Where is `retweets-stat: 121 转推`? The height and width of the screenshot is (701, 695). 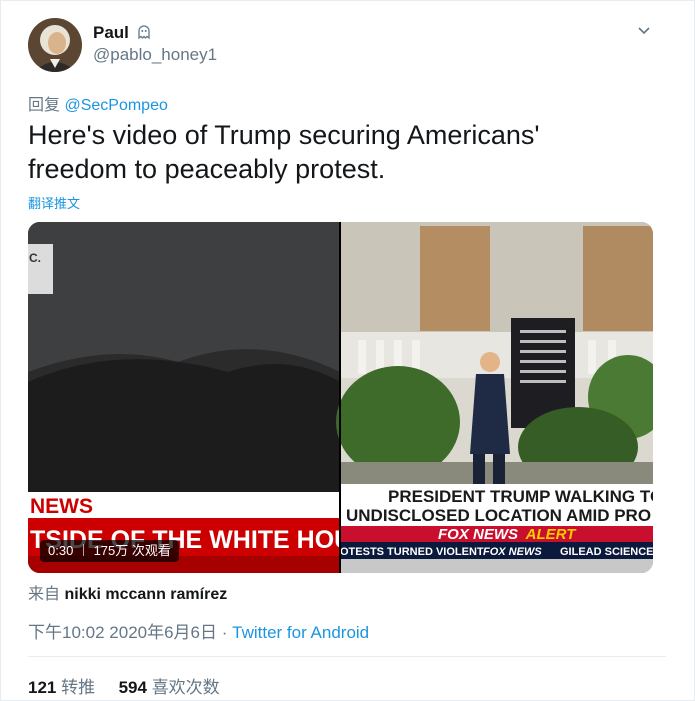 retweets-stat: 121 转推 is located at coordinates (61, 687).